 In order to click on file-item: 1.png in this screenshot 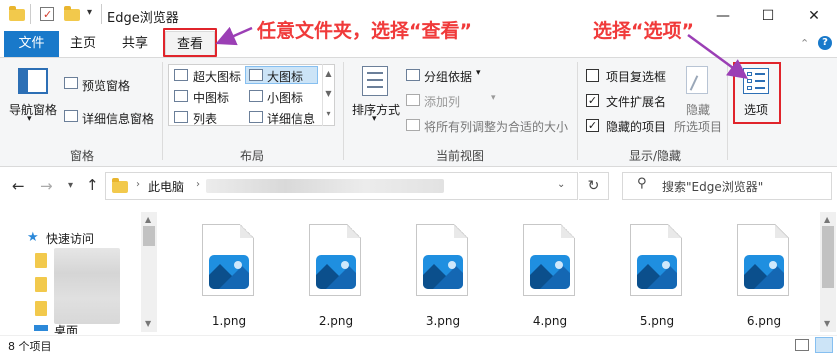, I will do `click(229, 276)`.